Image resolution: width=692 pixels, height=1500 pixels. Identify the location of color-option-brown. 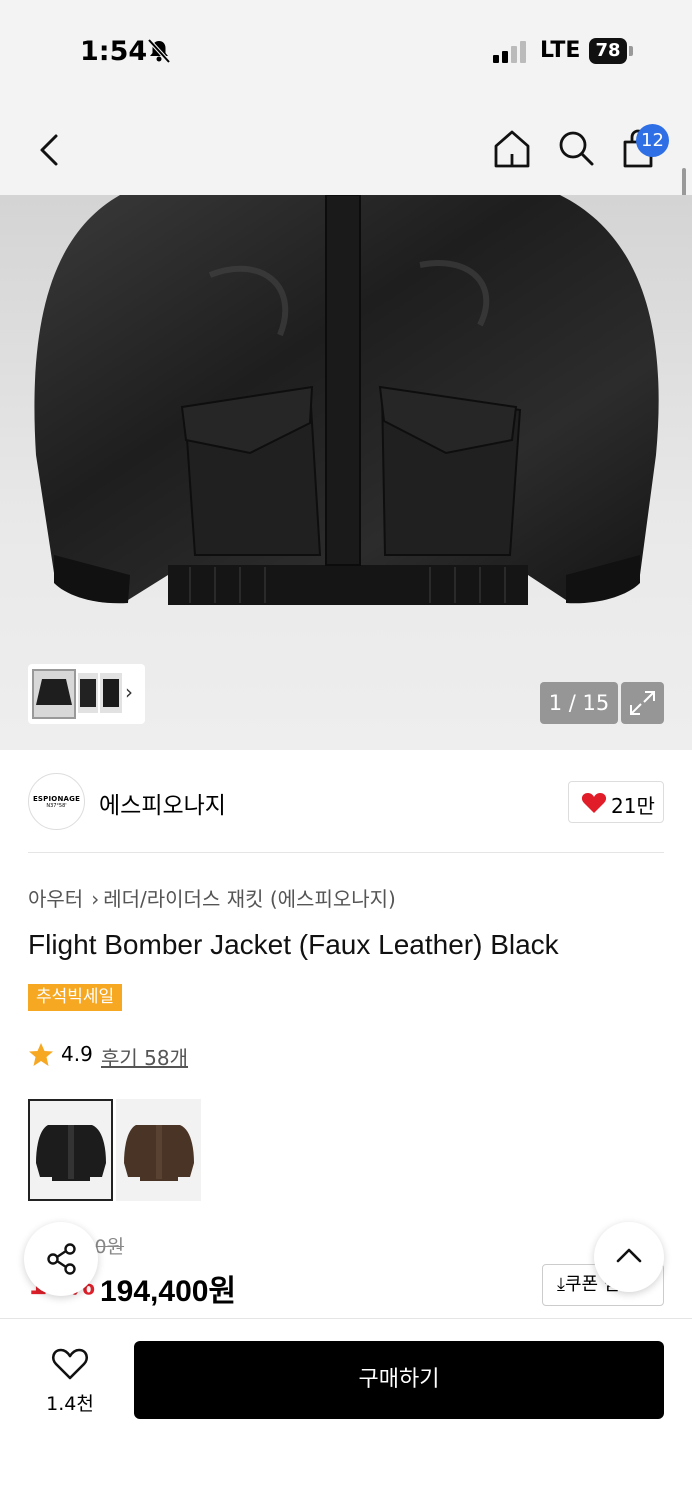
(158, 1150).